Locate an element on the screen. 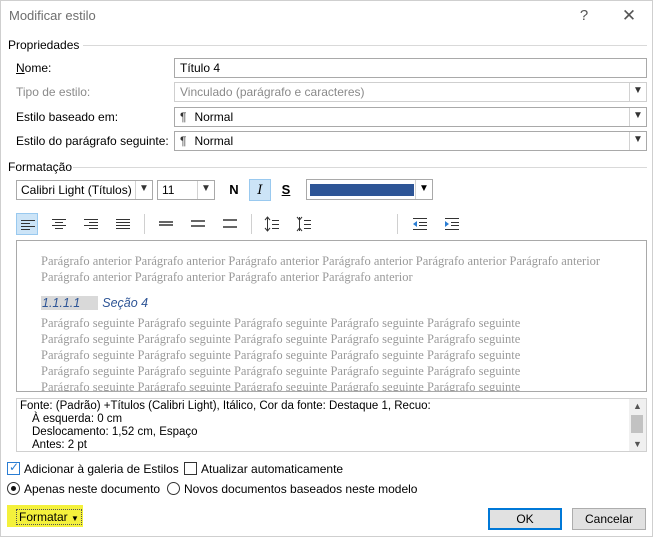  style-type-value: Vinculado (parágrafo e caracteres) is located at coordinates (272, 92).